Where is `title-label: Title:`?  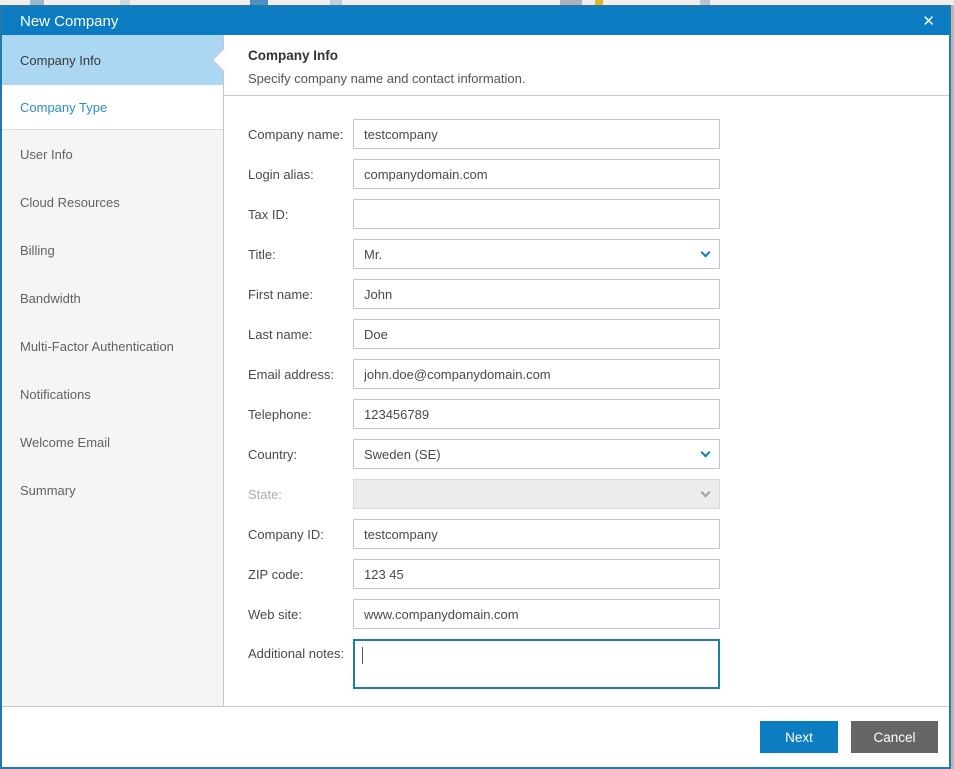 title-label: Title: is located at coordinates (262, 254).